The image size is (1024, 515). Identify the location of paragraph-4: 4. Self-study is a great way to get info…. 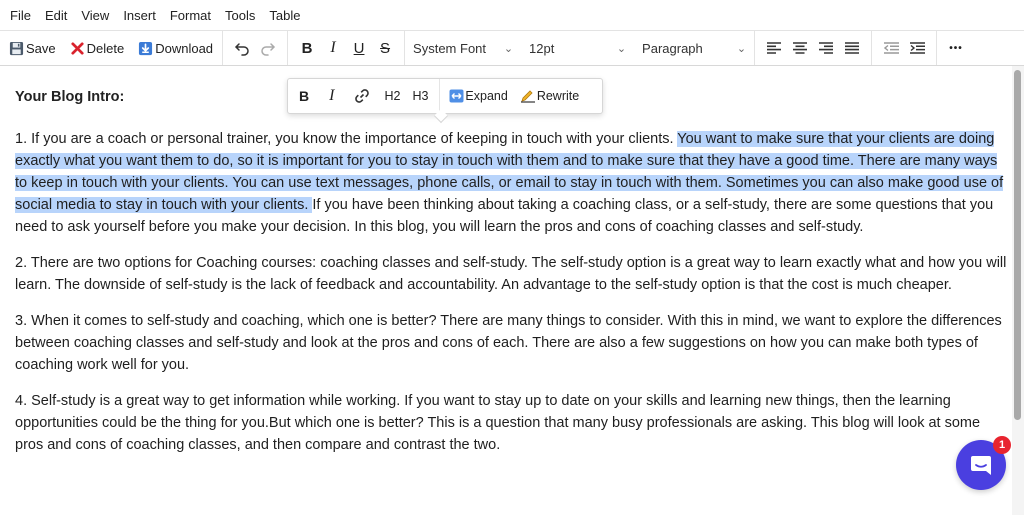
(512, 423).